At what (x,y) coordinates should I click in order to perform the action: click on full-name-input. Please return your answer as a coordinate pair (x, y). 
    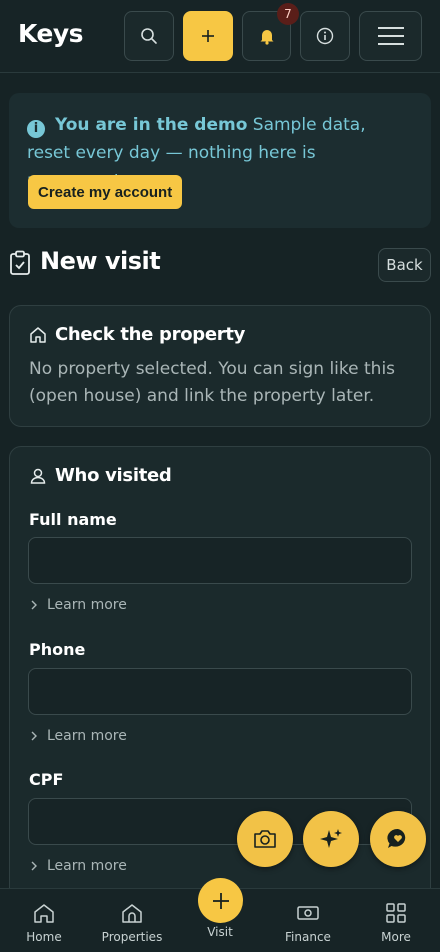
    Looking at the image, I should click on (220, 560).